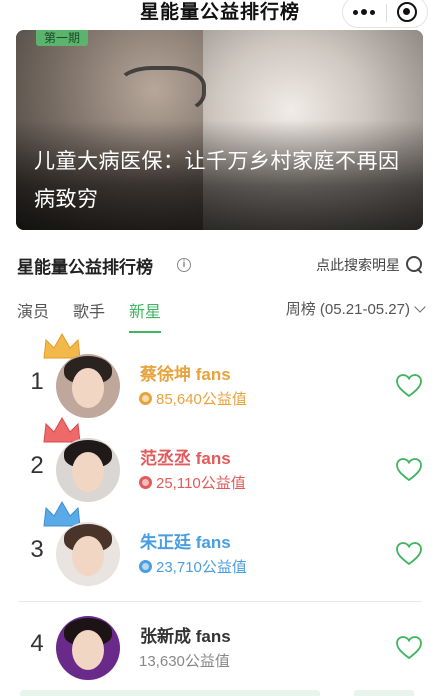 The width and height of the screenshot is (440, 696). I want to click on rank-number: 4, so click(37, 643).